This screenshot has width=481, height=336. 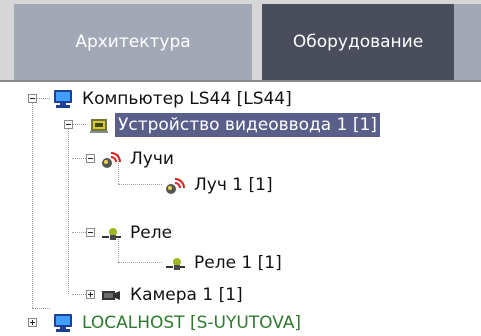 What do you see at coordinates (111, 295) in the screenshot?
I see `camera-icon` at bounding box center [111, 295].